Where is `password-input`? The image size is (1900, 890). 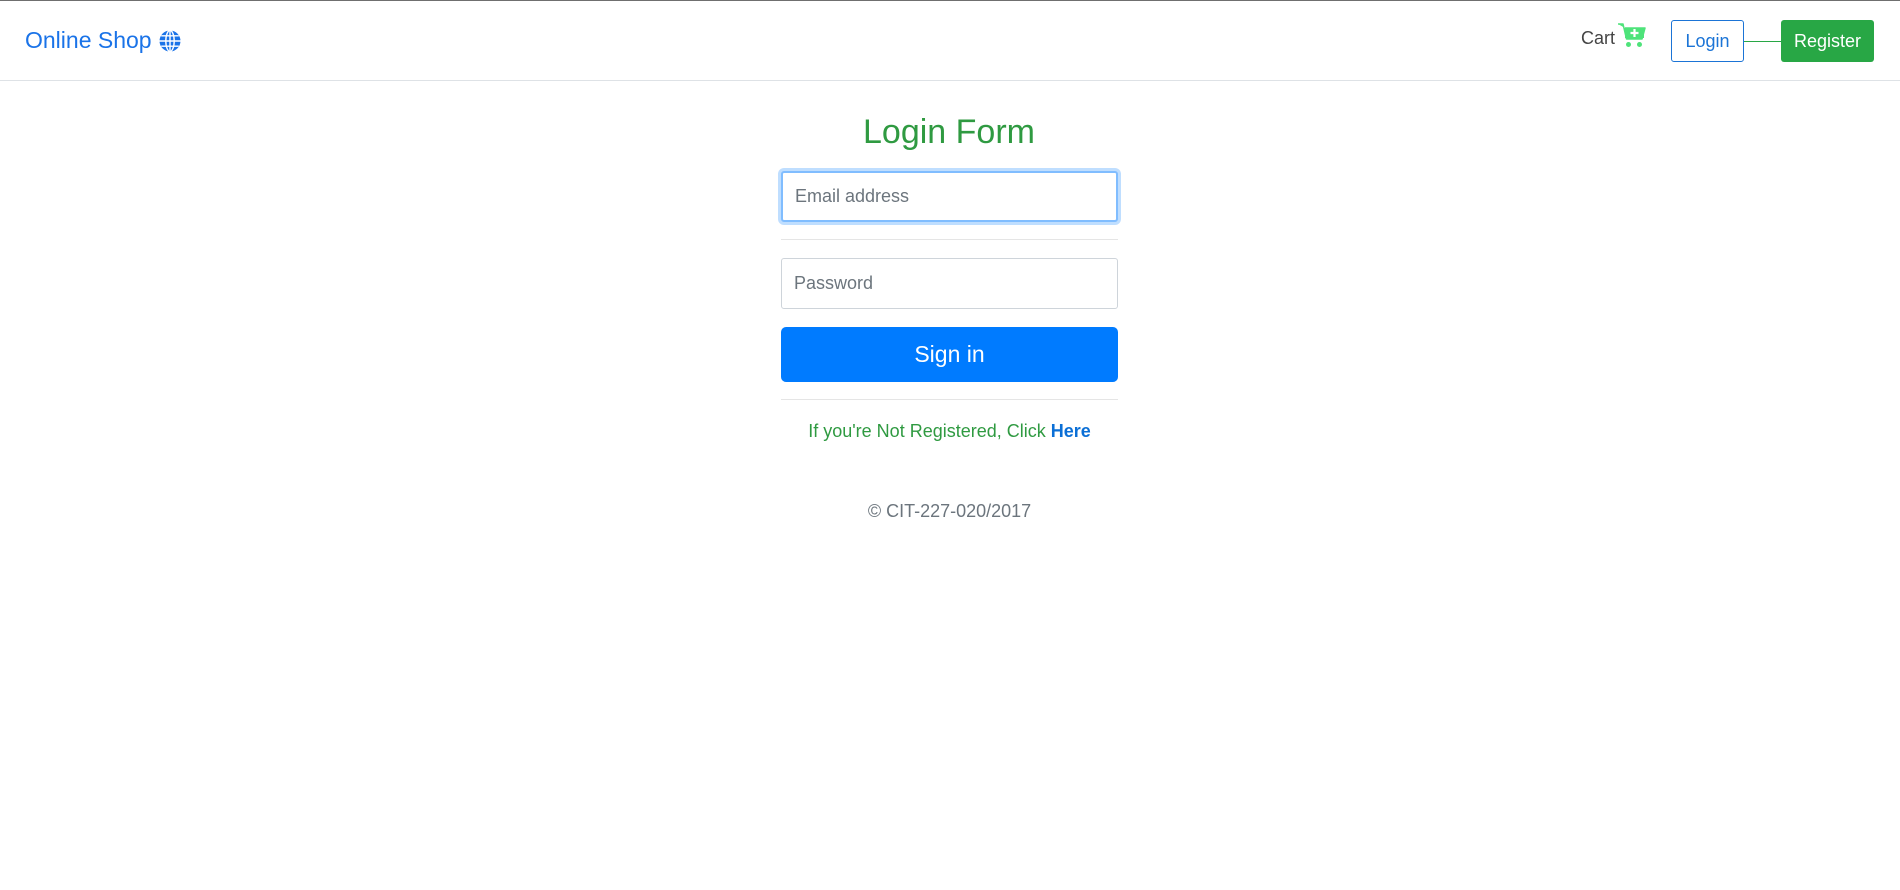
password-input is located at coordinates (949, 283).